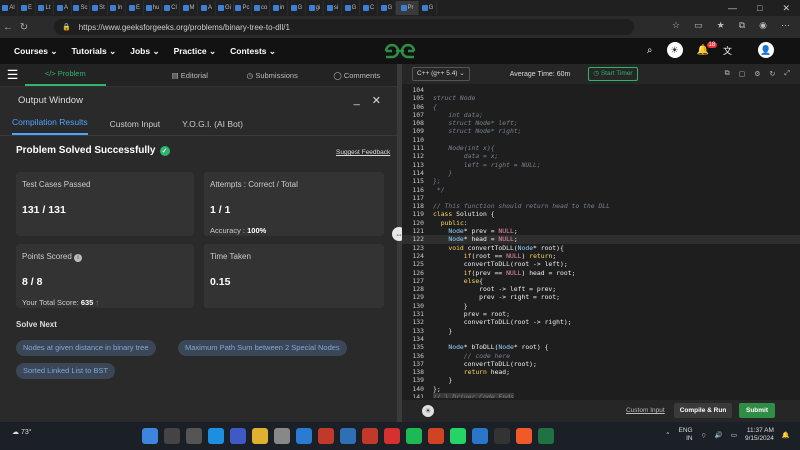 The width and height of the screenshot is (800, 450). I want to click on browser-tab: St, so click(99, 8).